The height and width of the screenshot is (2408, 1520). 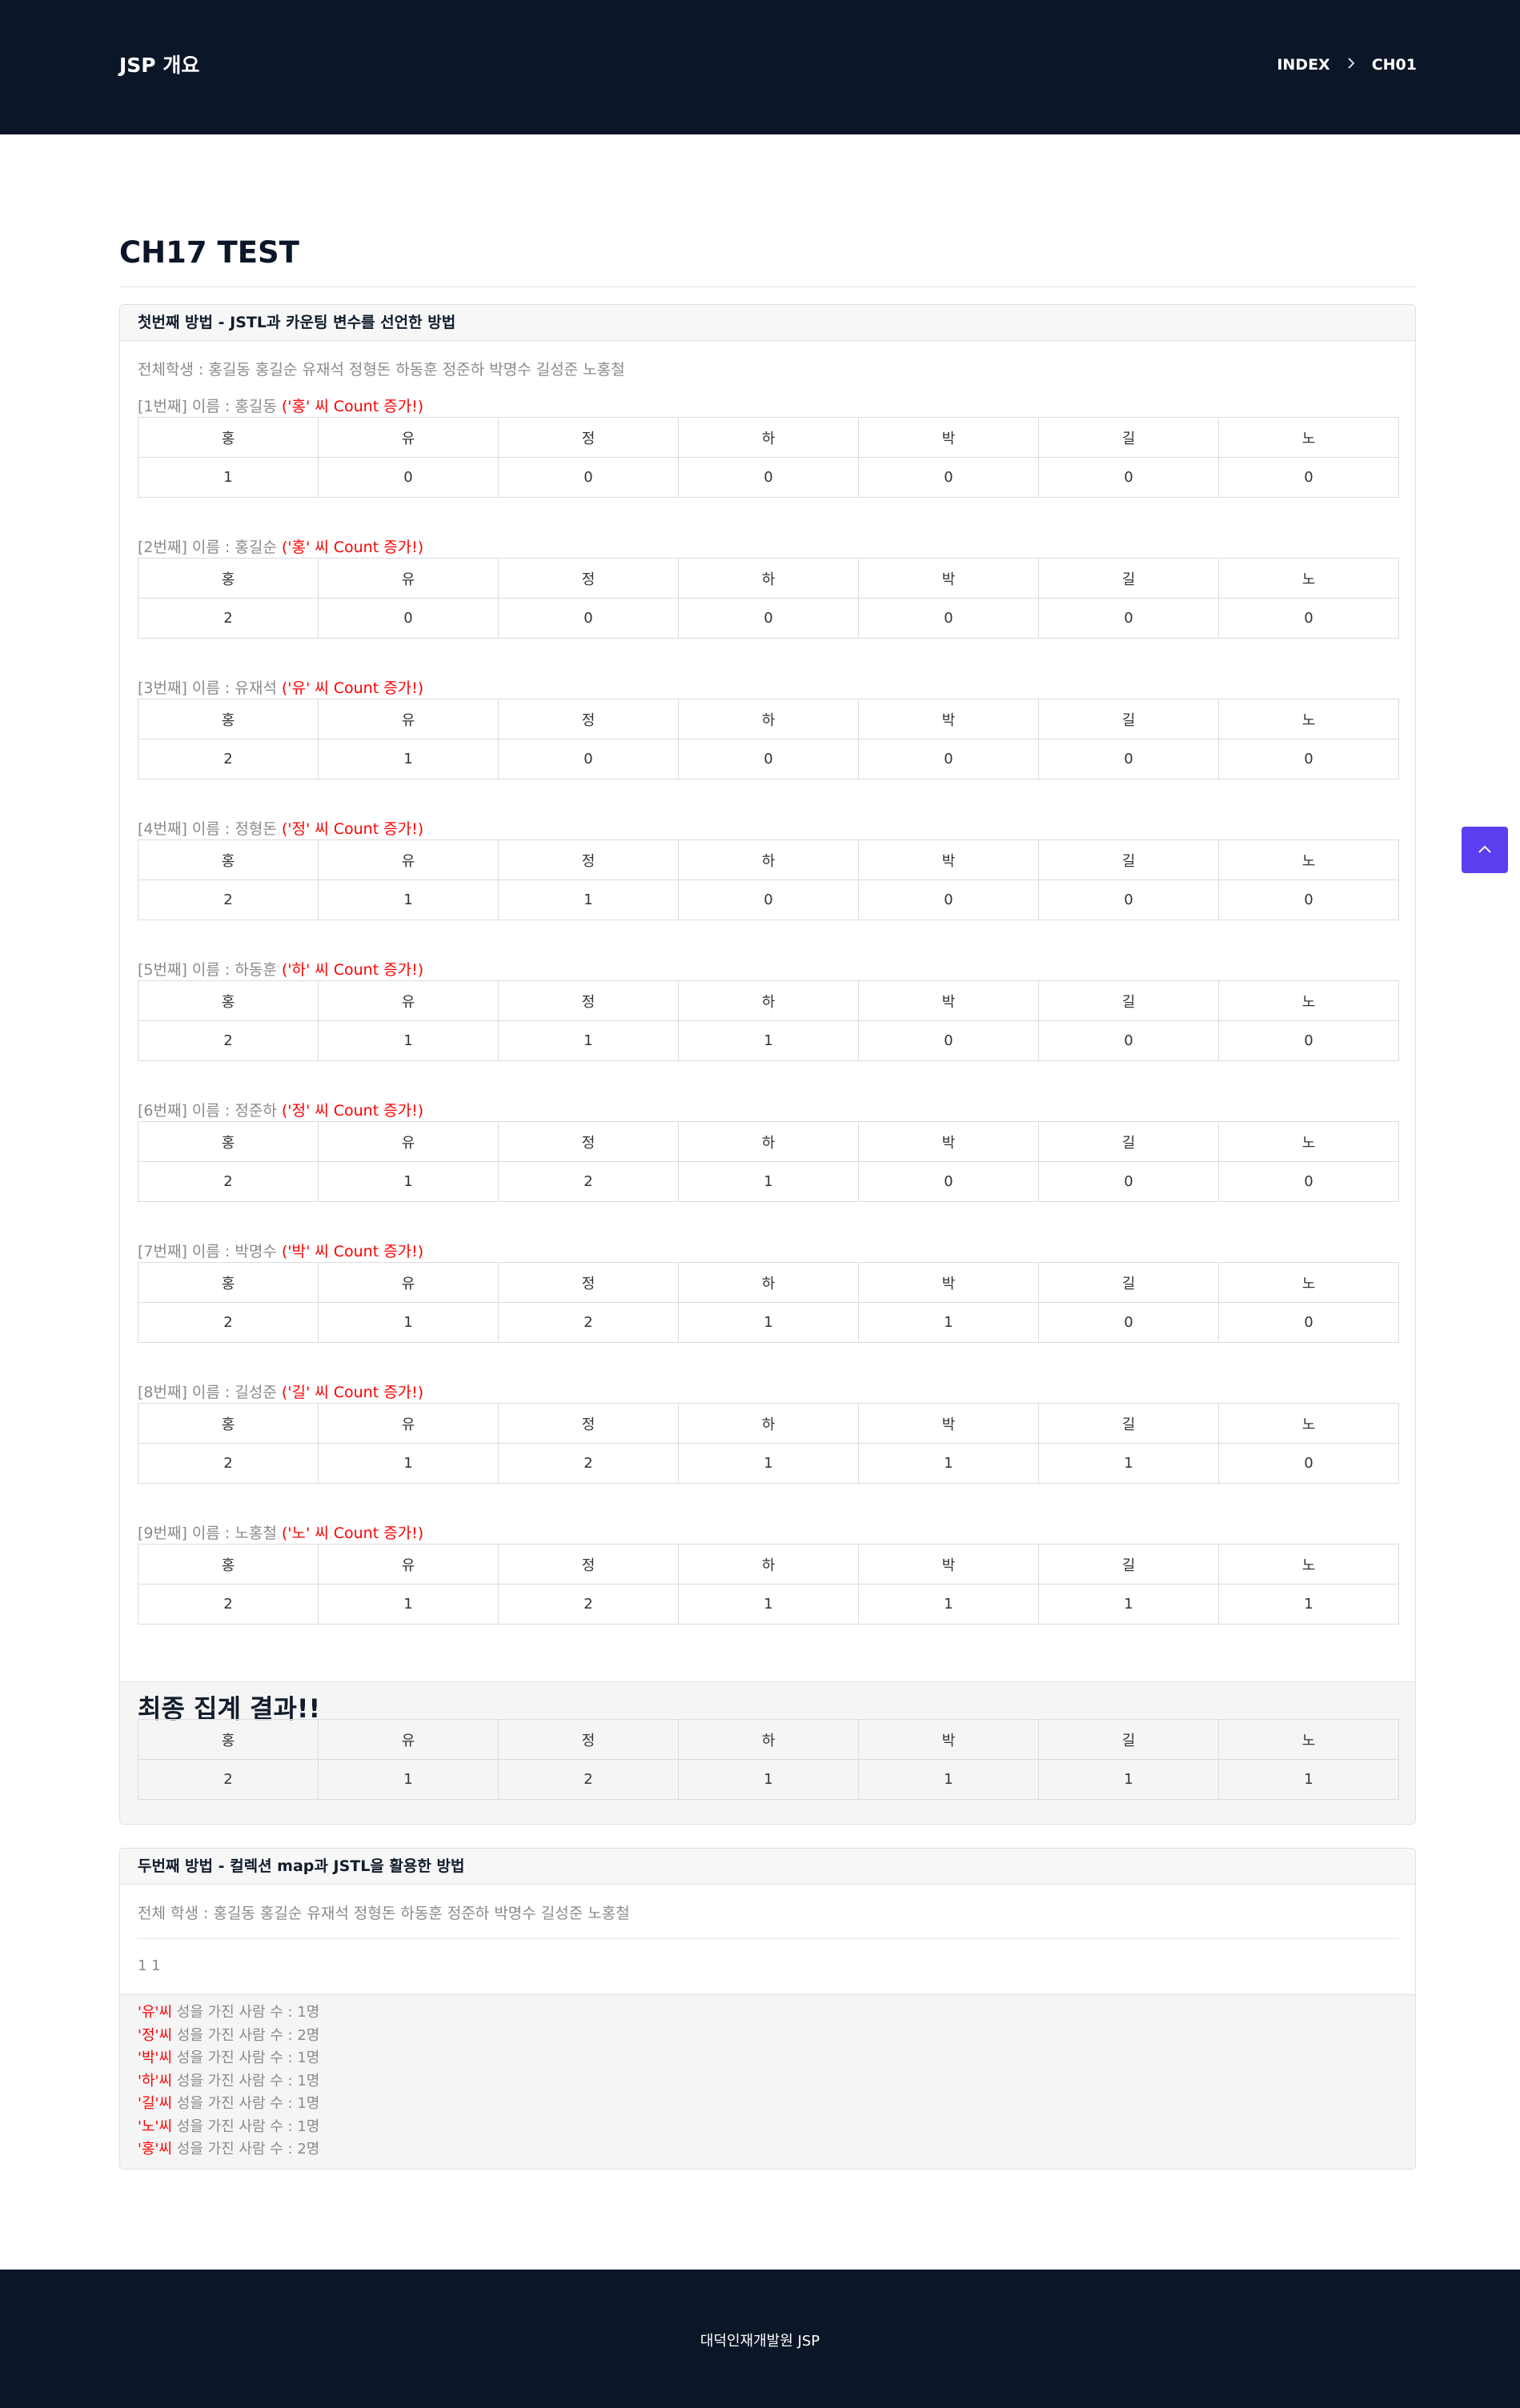 I want to click on table-row: 2111000, so click(x=768, y=1040).